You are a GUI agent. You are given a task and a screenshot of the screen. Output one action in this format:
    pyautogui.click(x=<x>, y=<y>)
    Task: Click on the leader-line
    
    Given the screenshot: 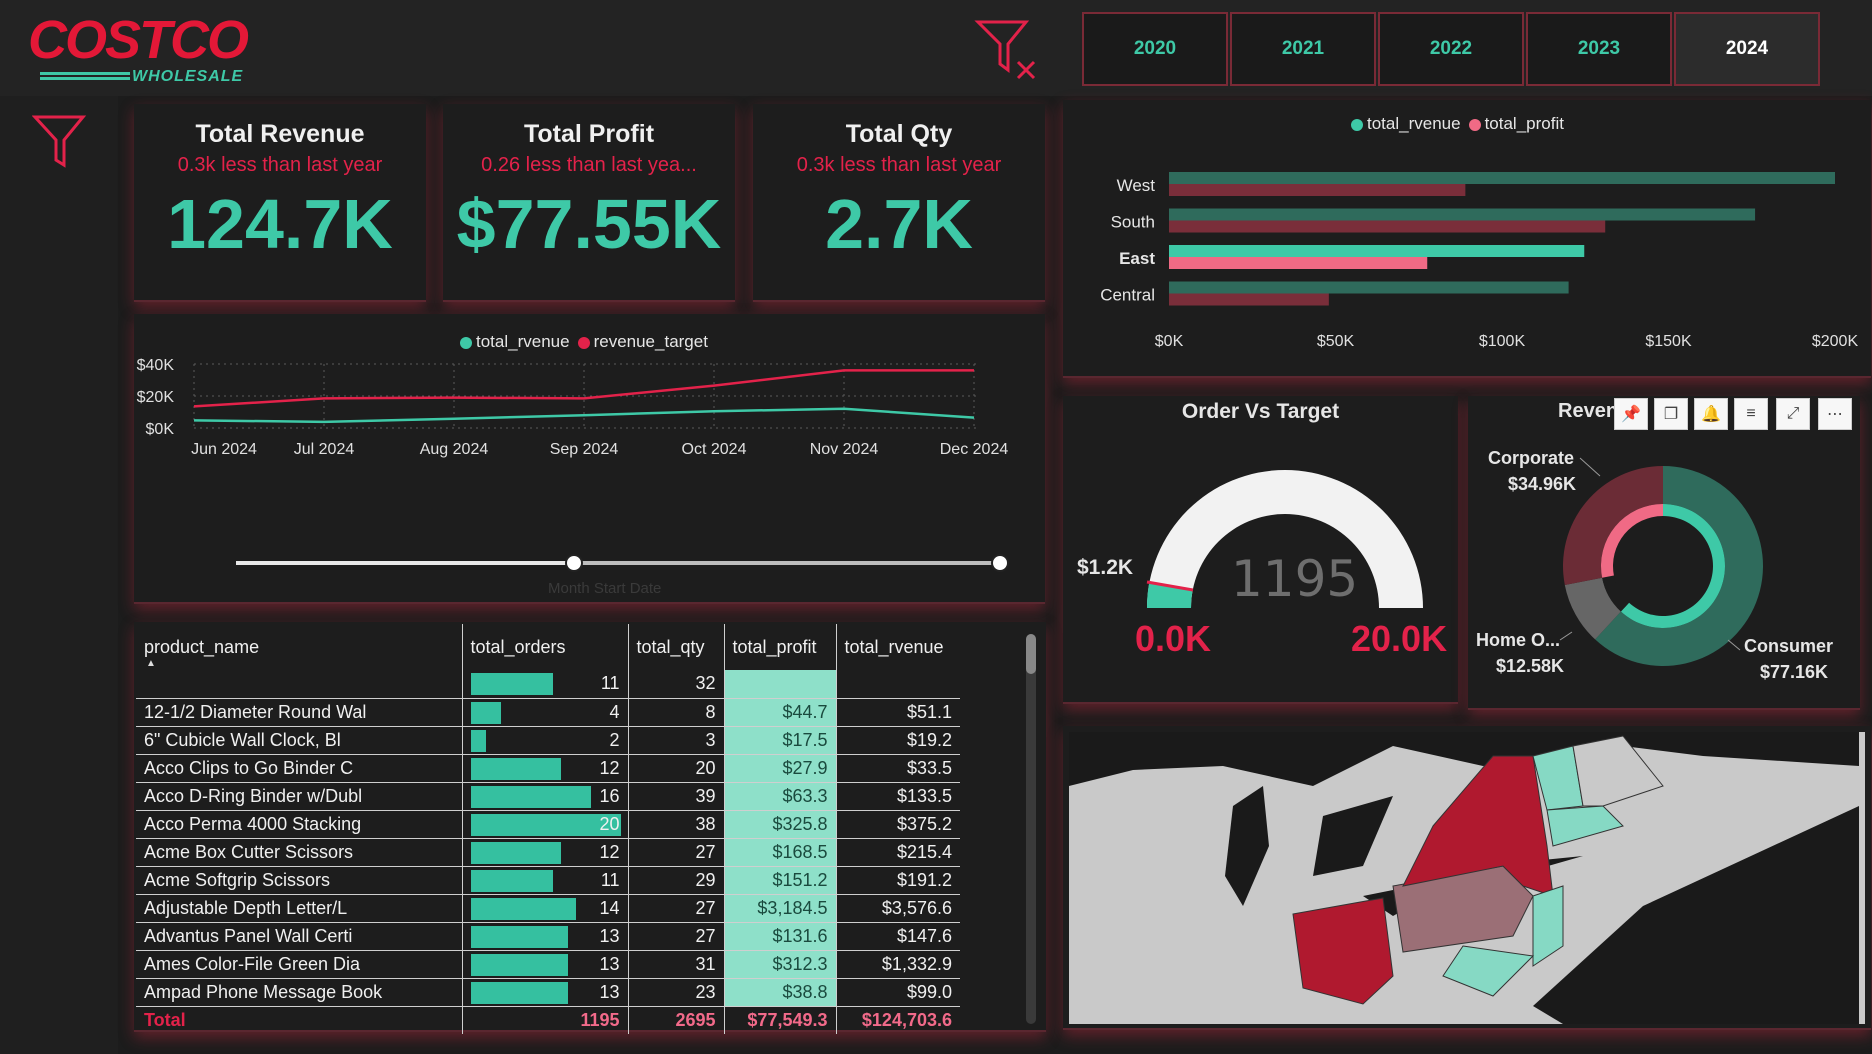 What is the action you would take?
    pyautogui.click(x=1734, y=645)
    